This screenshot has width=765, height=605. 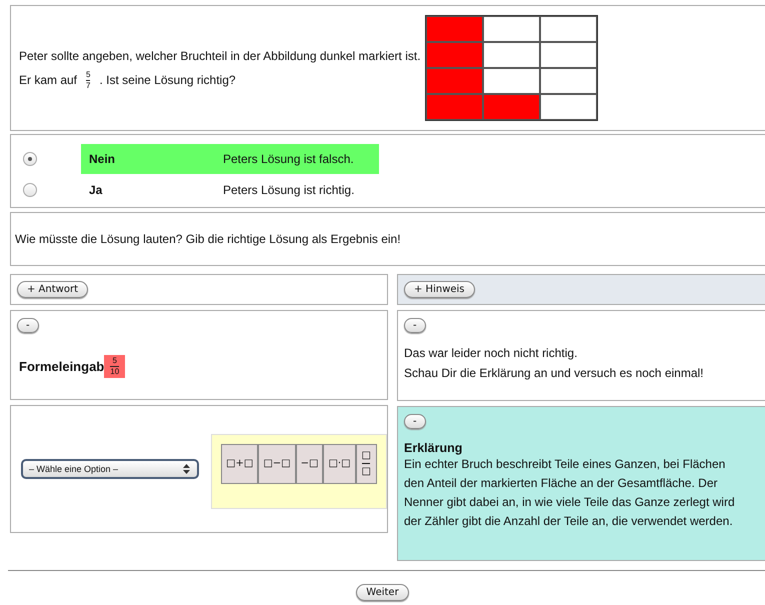 What do you see at coordinates (491, 353) in the screenshot?
I see `feedback-text: Das war leider noch nicht richtig.` at bounding box center [491, 353].